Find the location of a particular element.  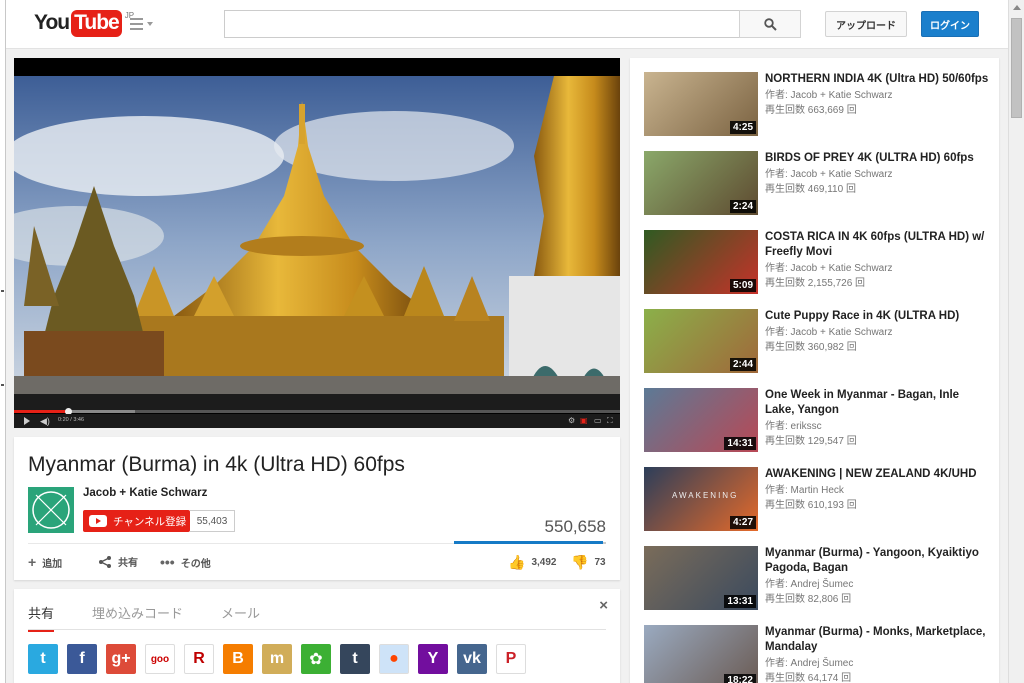

more-actions-button: ••• その他 is located at coordinates (185, 562).